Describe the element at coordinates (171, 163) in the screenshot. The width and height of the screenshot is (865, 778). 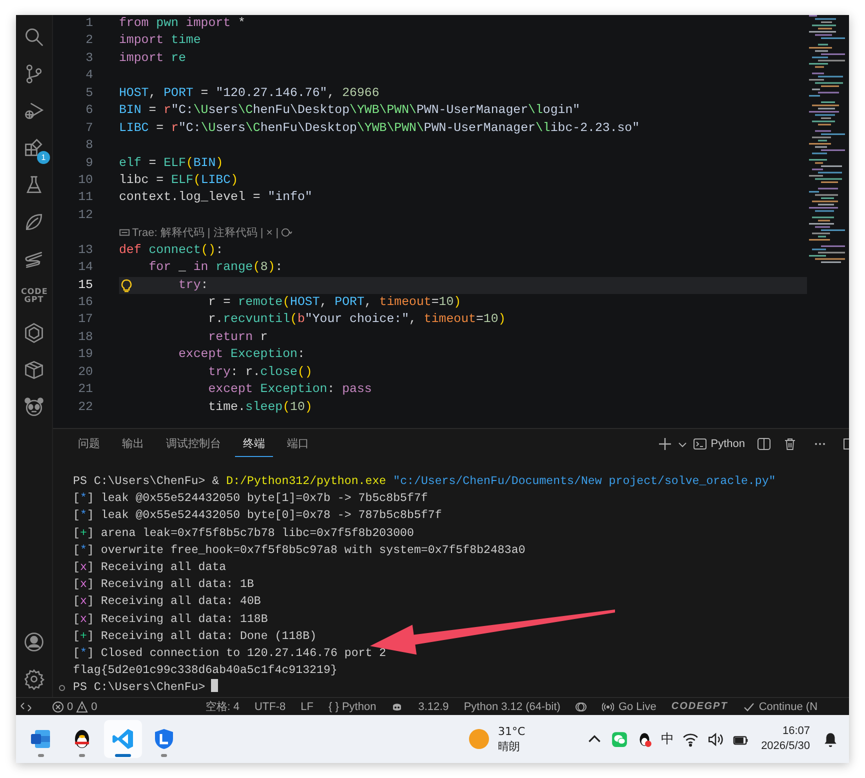
I see `code-line: elf = ELF(BIN)` at that location.